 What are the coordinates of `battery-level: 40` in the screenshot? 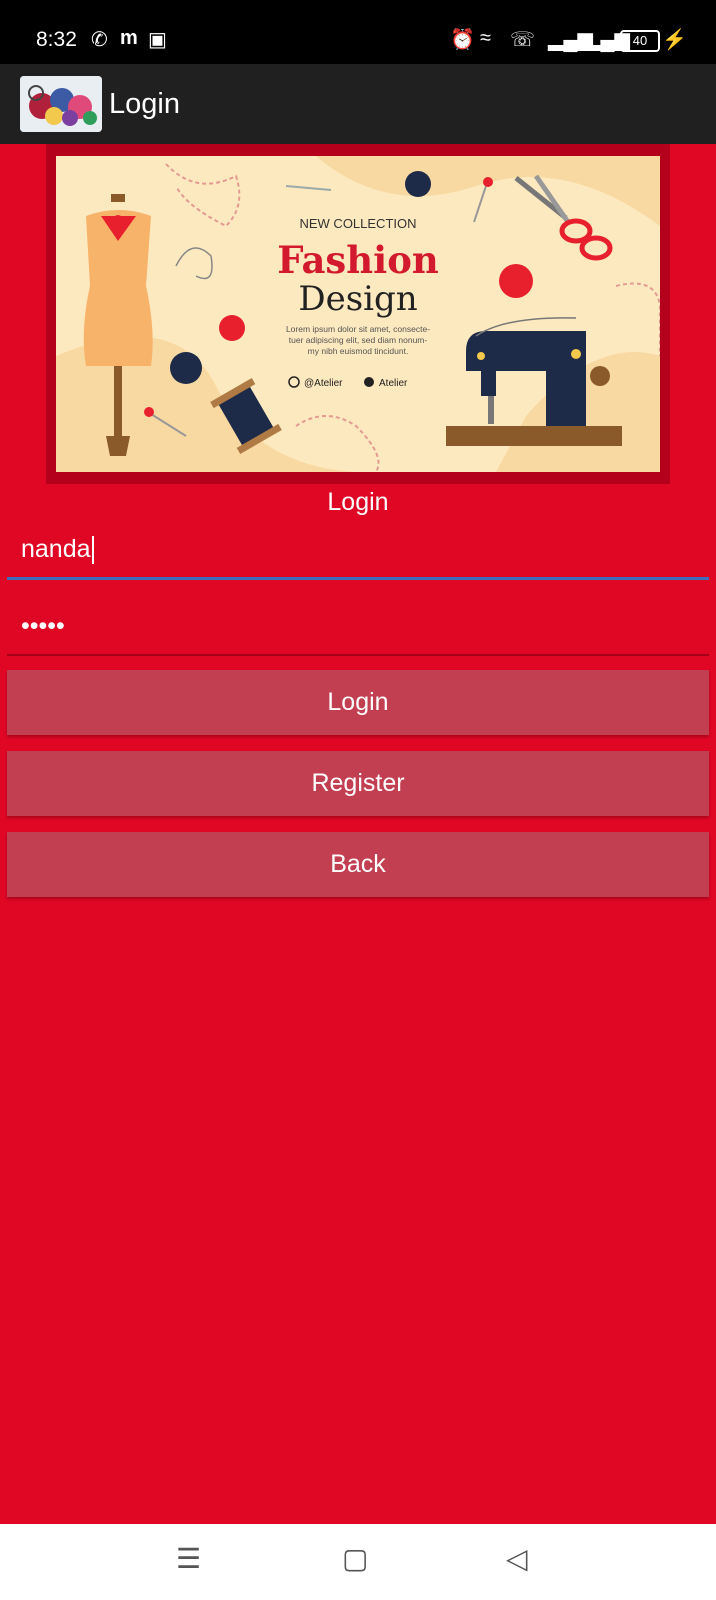 It's located at (640, 40).